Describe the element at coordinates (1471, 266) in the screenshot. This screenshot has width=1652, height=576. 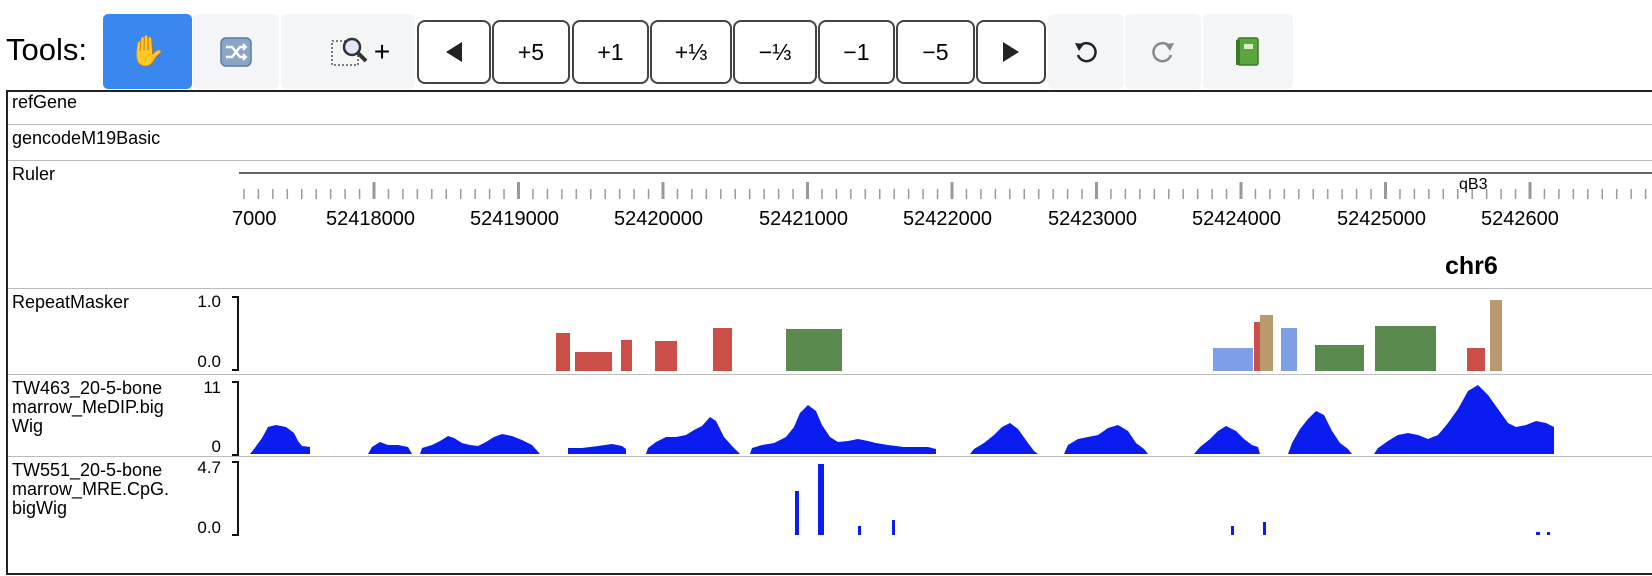
I see `chromosome-label: chr6` at that location.